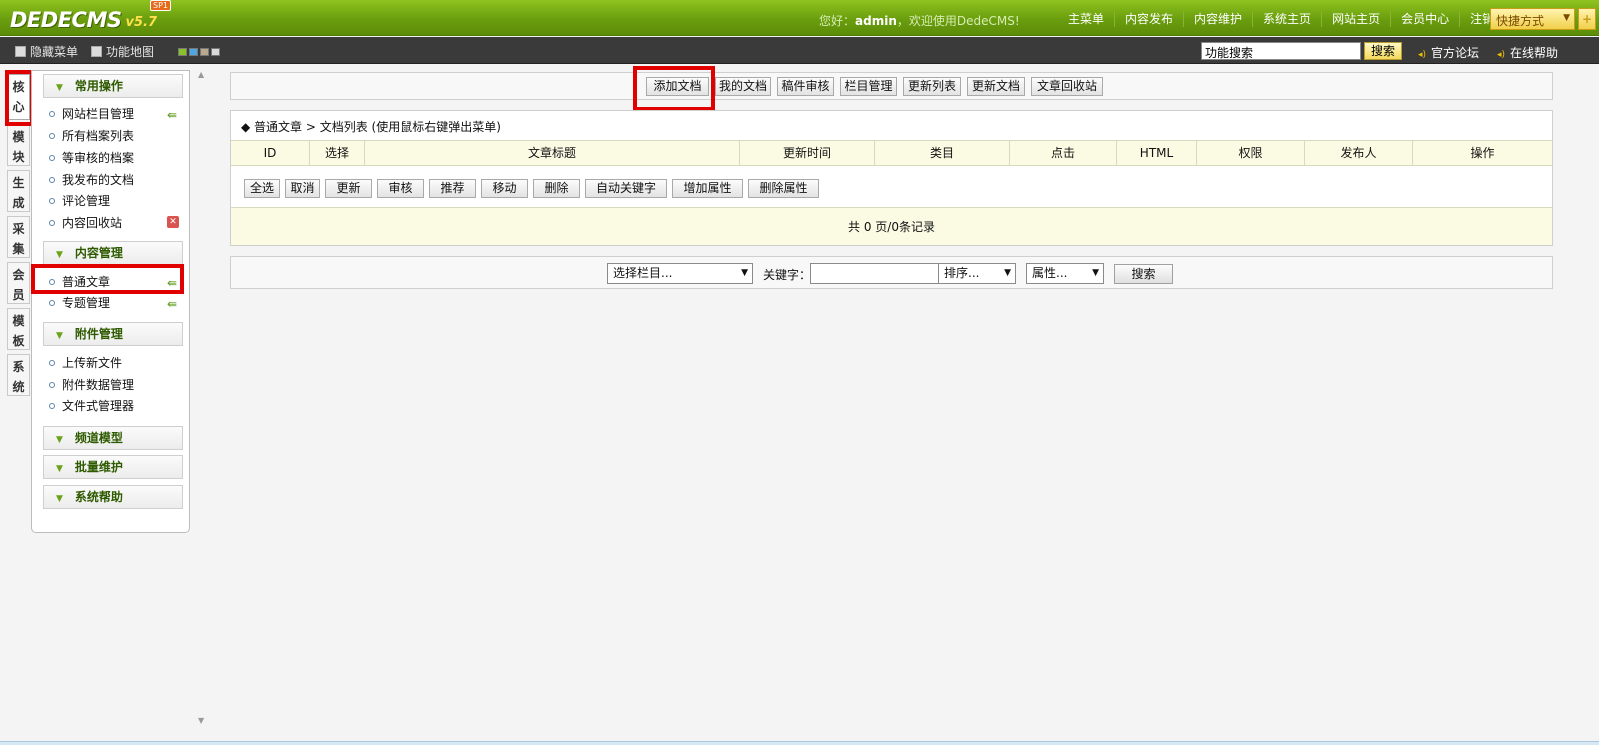 This screenshot has width=1599, height=745. What do you see at coordinates (891, 187) in the screenshot?
I see `bulk-action-row: 全选 取消 更新 审核 推荐 移动 删除 自动关键字 增加属性 删除属性` at bounding box center [891, 187].